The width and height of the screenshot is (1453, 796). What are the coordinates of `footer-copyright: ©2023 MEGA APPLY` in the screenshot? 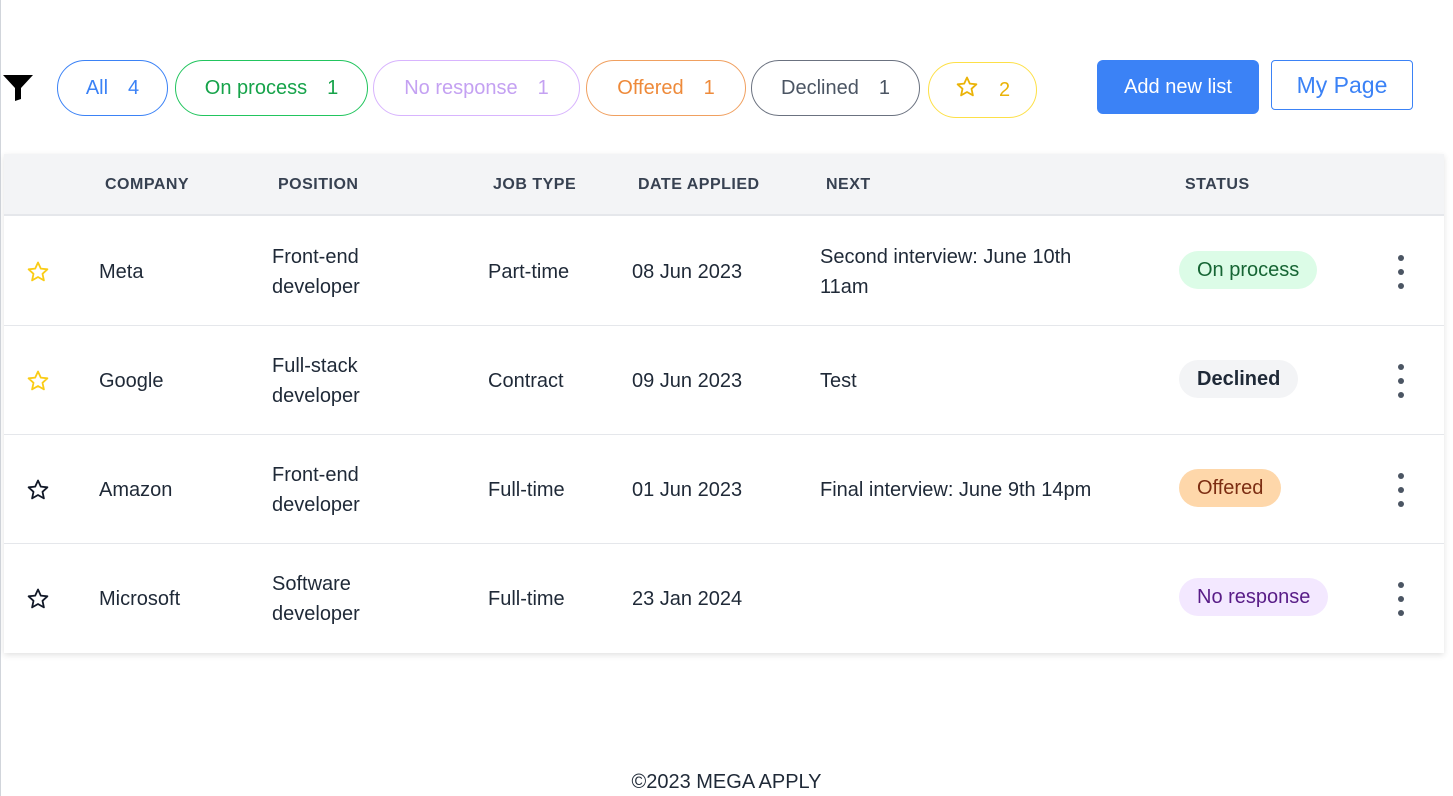 It's located at (726, 782).